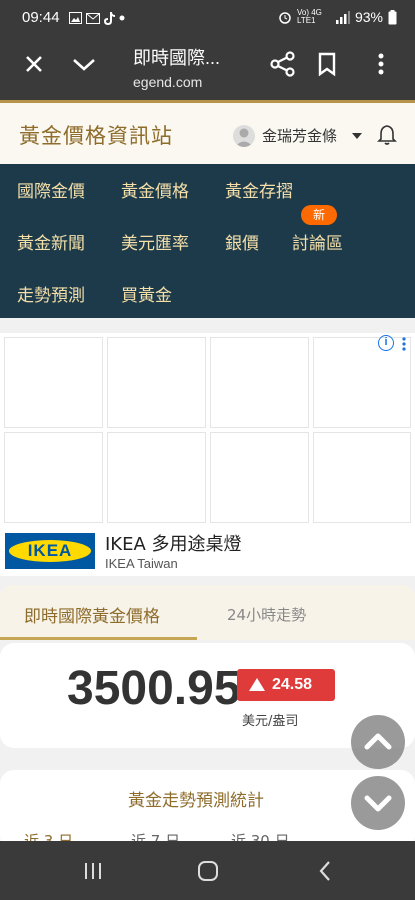 The image size is (415, 900). Describe the element at coordinates (93, 18) in the screenshot. I see `gmail-icon` at that location.